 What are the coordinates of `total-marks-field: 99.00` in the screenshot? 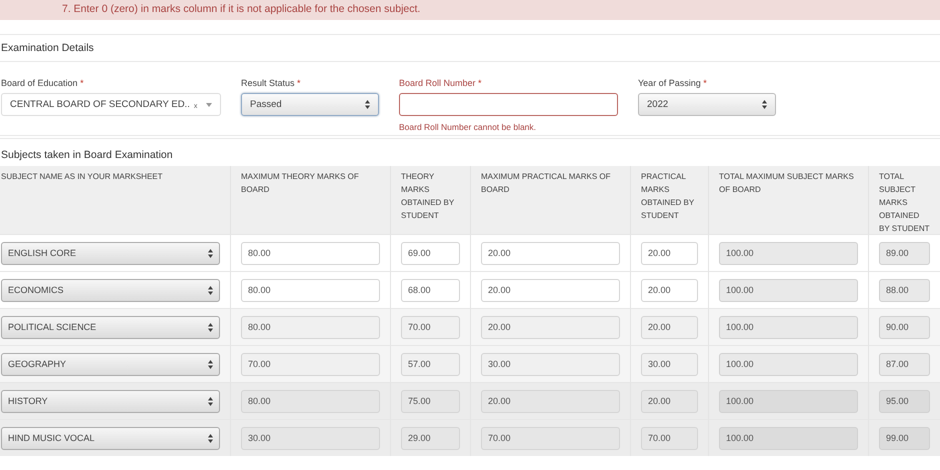 It's located at (904, 438).